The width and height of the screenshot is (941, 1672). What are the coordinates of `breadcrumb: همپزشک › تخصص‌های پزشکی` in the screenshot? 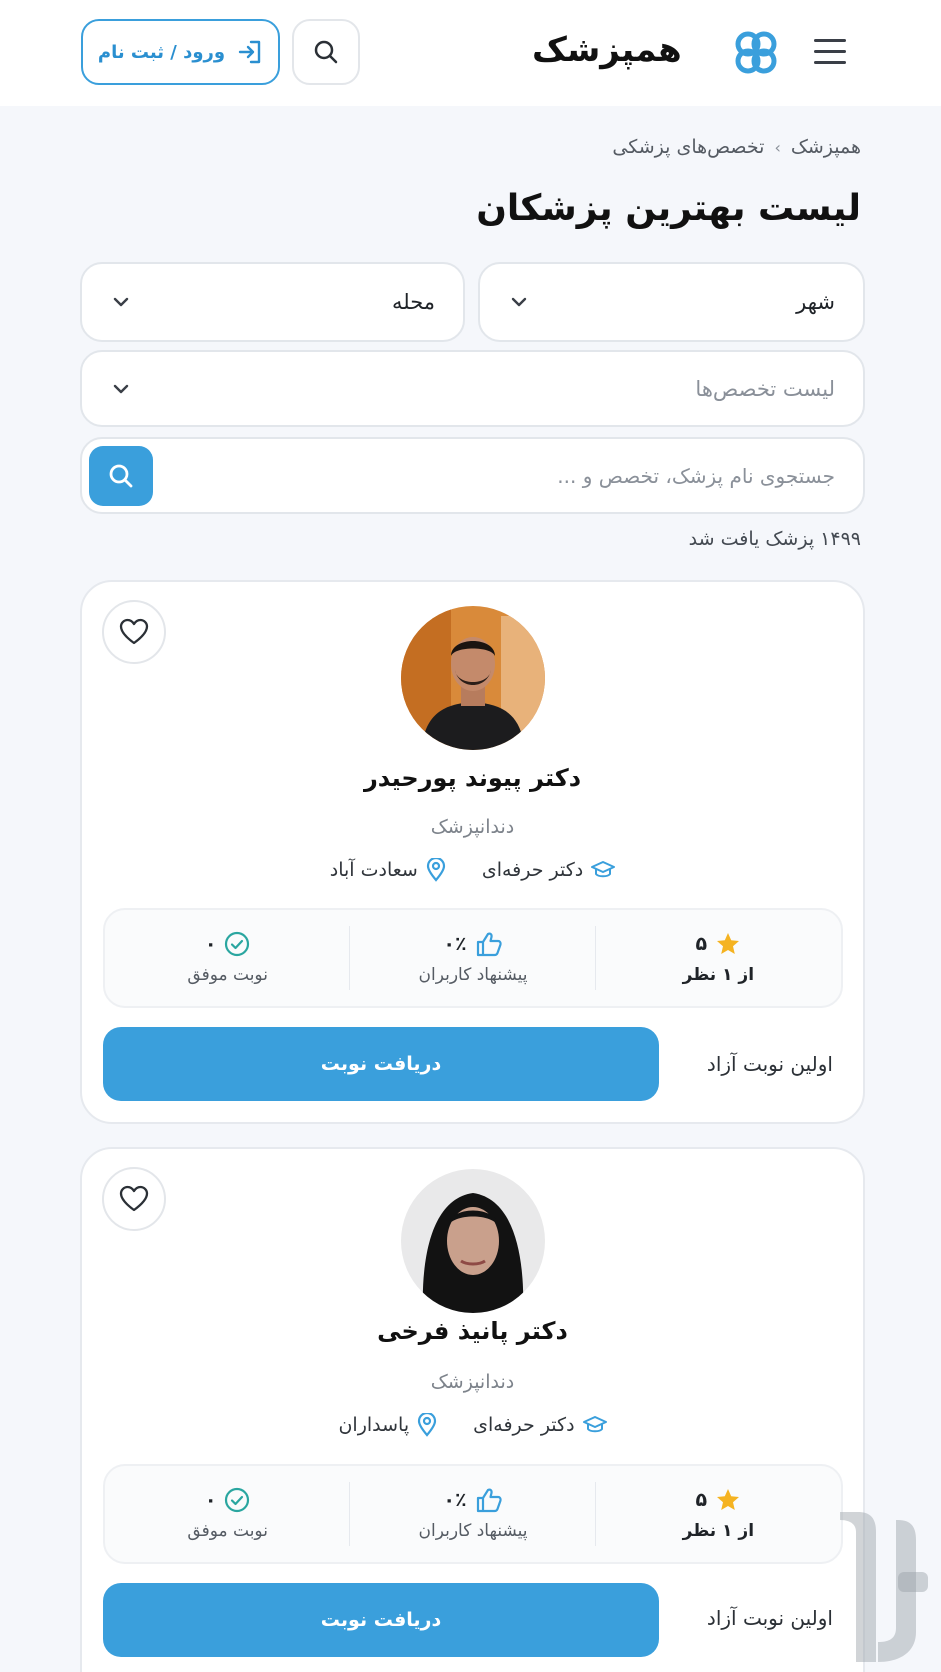 It's located at (736, 147).